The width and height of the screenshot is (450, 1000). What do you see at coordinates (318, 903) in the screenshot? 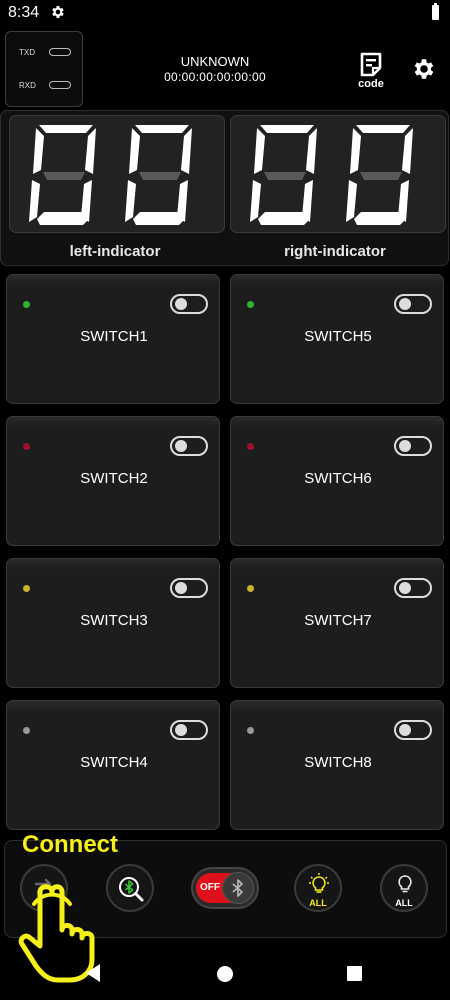
I see `all-on-label: ALL` at bounding box center [318, 903].